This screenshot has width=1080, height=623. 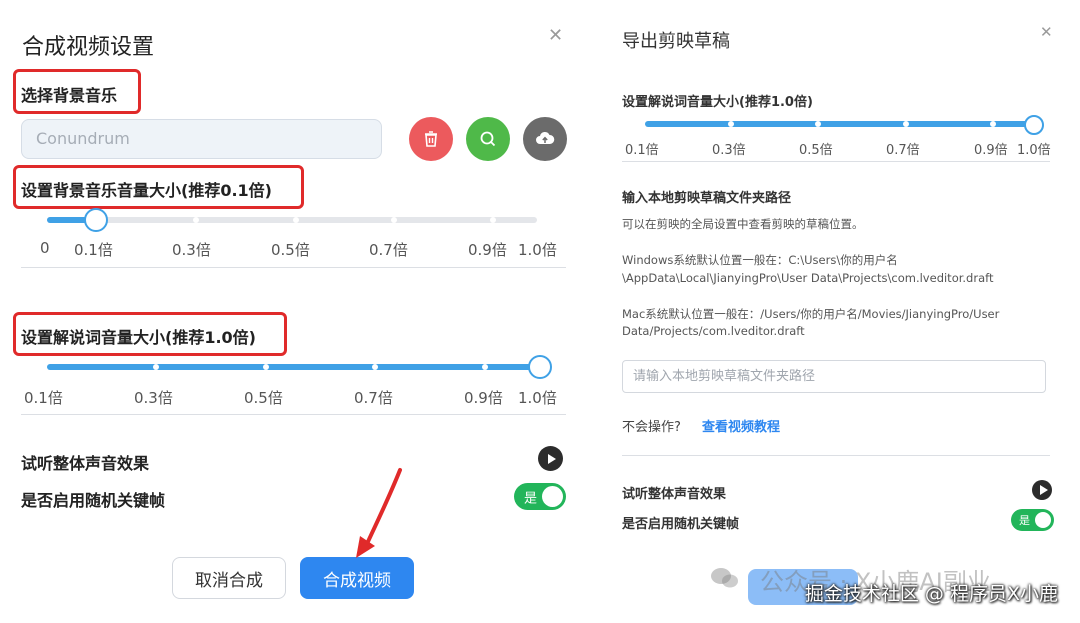 I want to click on search-music-button, so click(x=488, y=139).